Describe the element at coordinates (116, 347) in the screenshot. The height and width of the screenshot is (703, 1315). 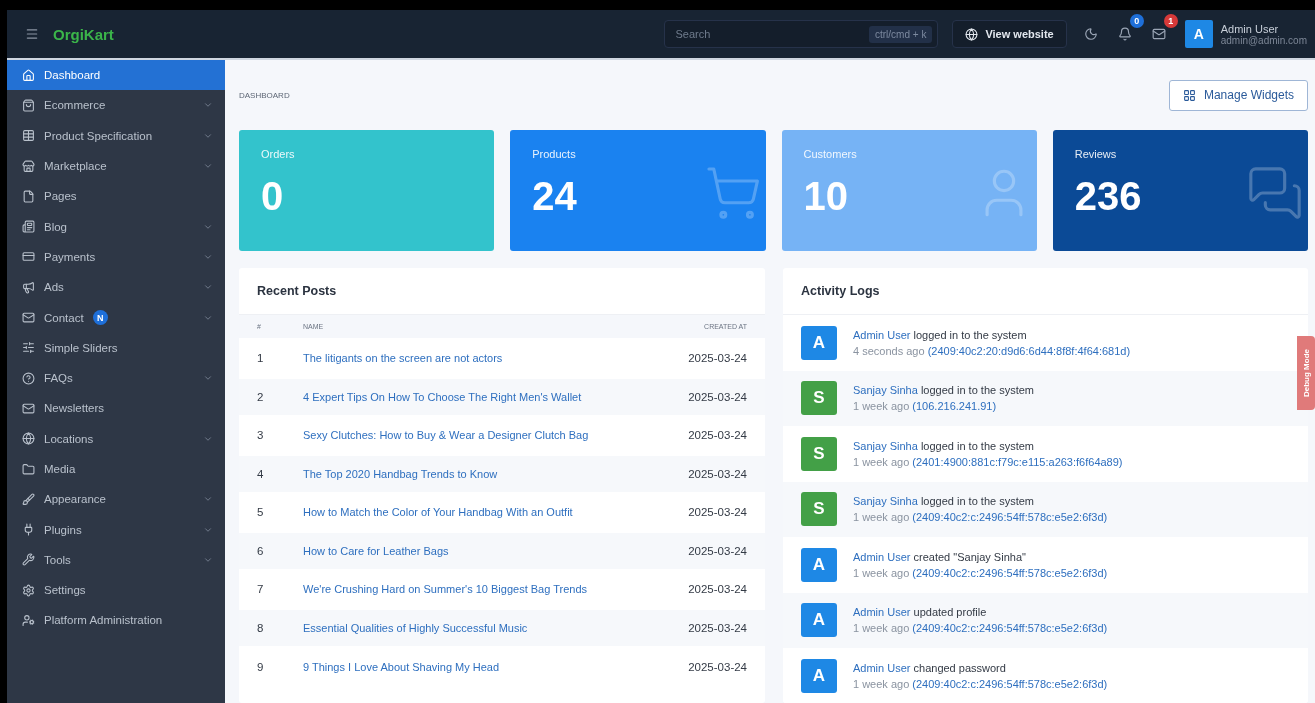
I see `sidebar-item: Simple Sliders` at that location.